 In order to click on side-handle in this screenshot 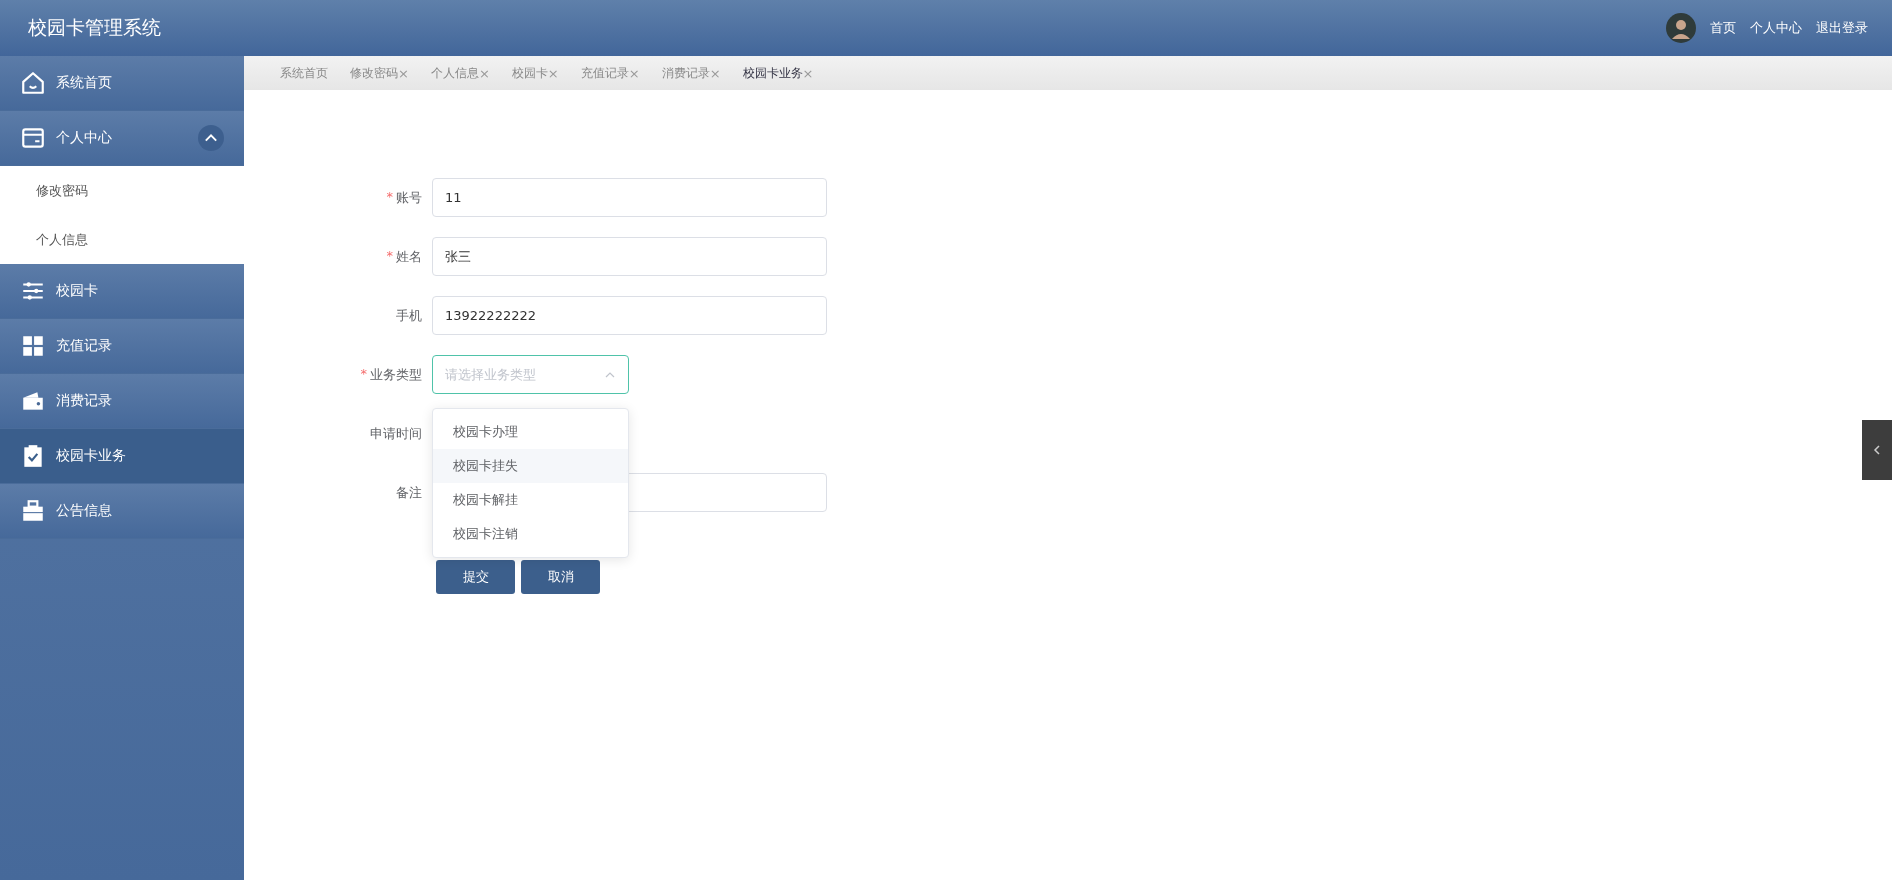, I will do `click(1877, 450)`.